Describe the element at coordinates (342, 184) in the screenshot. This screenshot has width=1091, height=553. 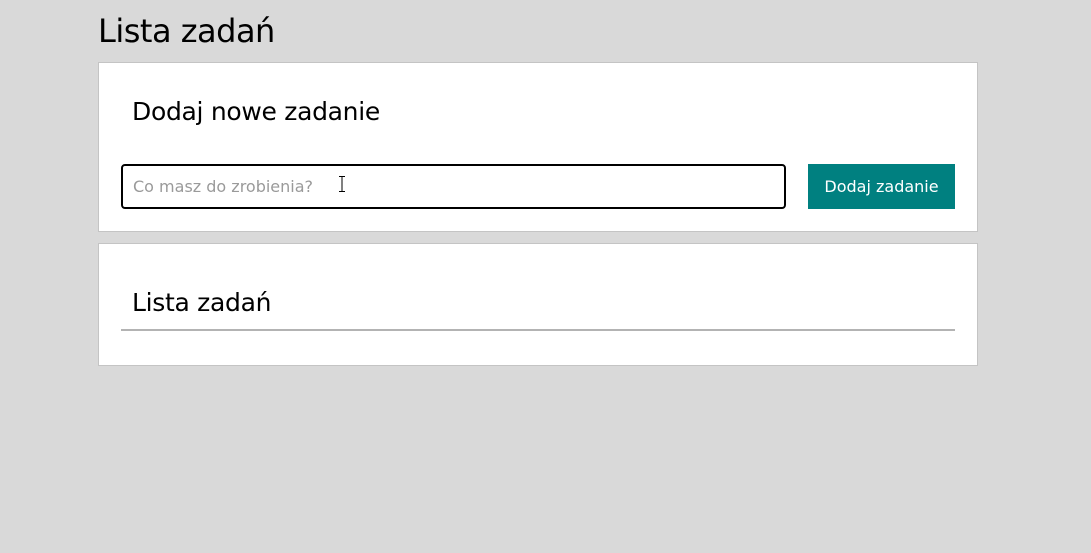
I see `text-cursor-icon` at that location.